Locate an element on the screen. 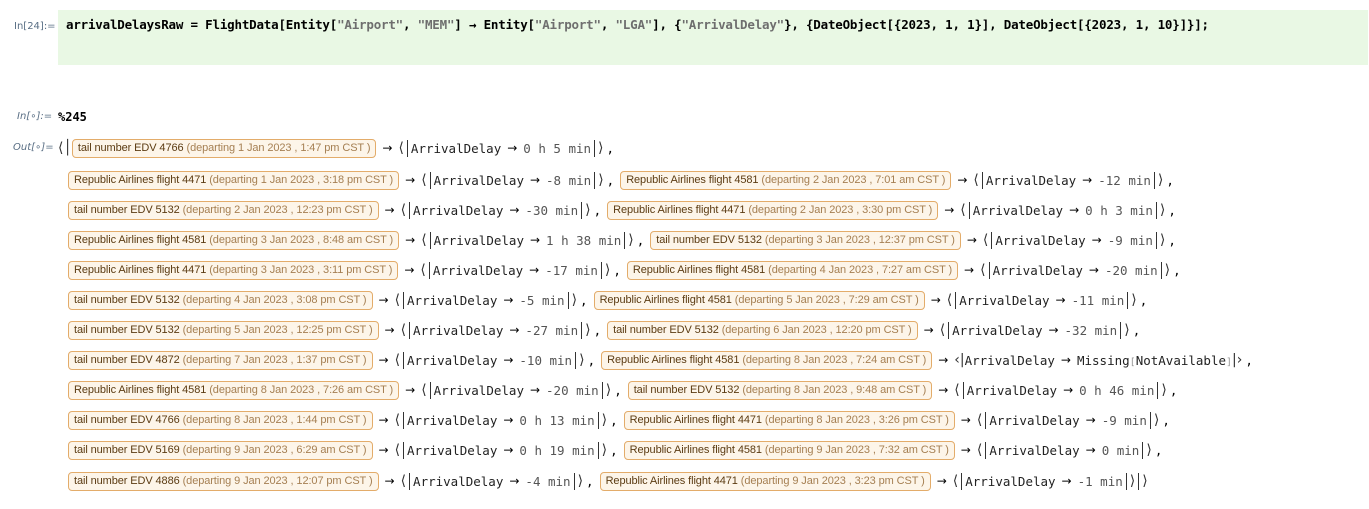  departure-info: (departing 1 Jan 2023 , 1:47 pm CST ) is located at coordinates (278, 147).